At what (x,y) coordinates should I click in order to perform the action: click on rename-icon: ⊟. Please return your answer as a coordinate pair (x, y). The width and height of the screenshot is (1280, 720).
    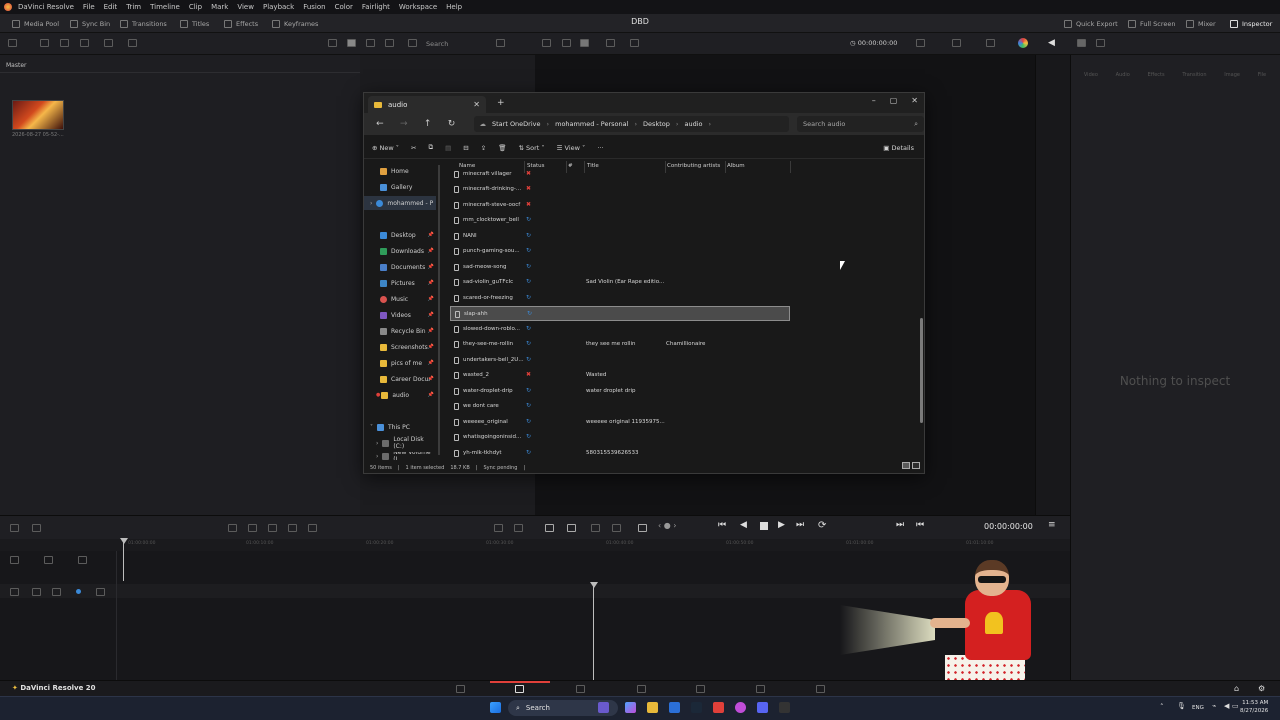
    Looking at the image, I should click on (465, 148).